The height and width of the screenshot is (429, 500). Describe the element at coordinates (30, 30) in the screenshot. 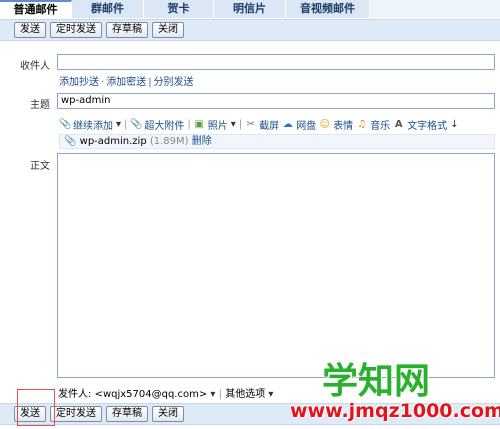

I see `send-button: 发送` at that location.